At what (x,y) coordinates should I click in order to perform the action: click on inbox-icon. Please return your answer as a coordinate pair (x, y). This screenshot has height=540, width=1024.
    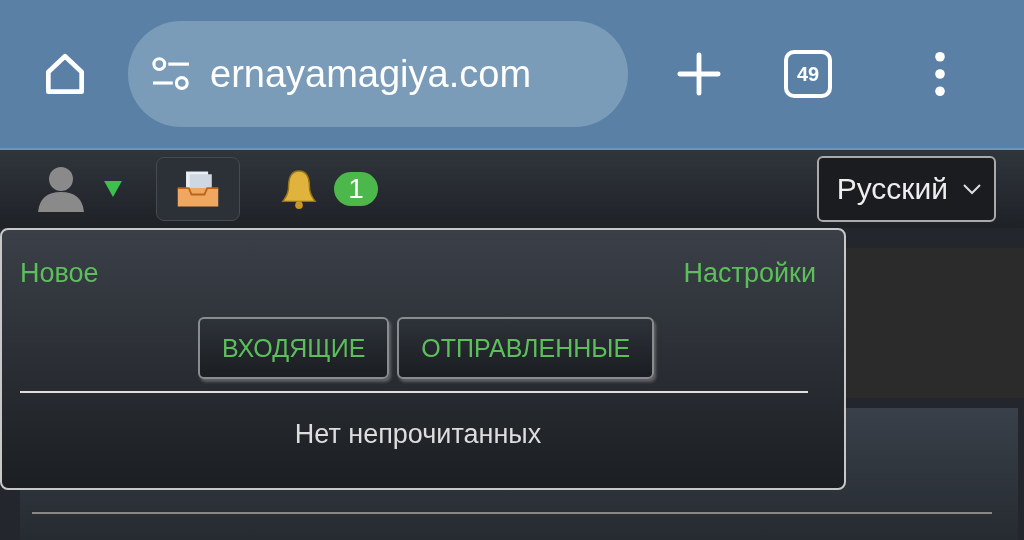
    Looking at the image, I should click on (198, 189).